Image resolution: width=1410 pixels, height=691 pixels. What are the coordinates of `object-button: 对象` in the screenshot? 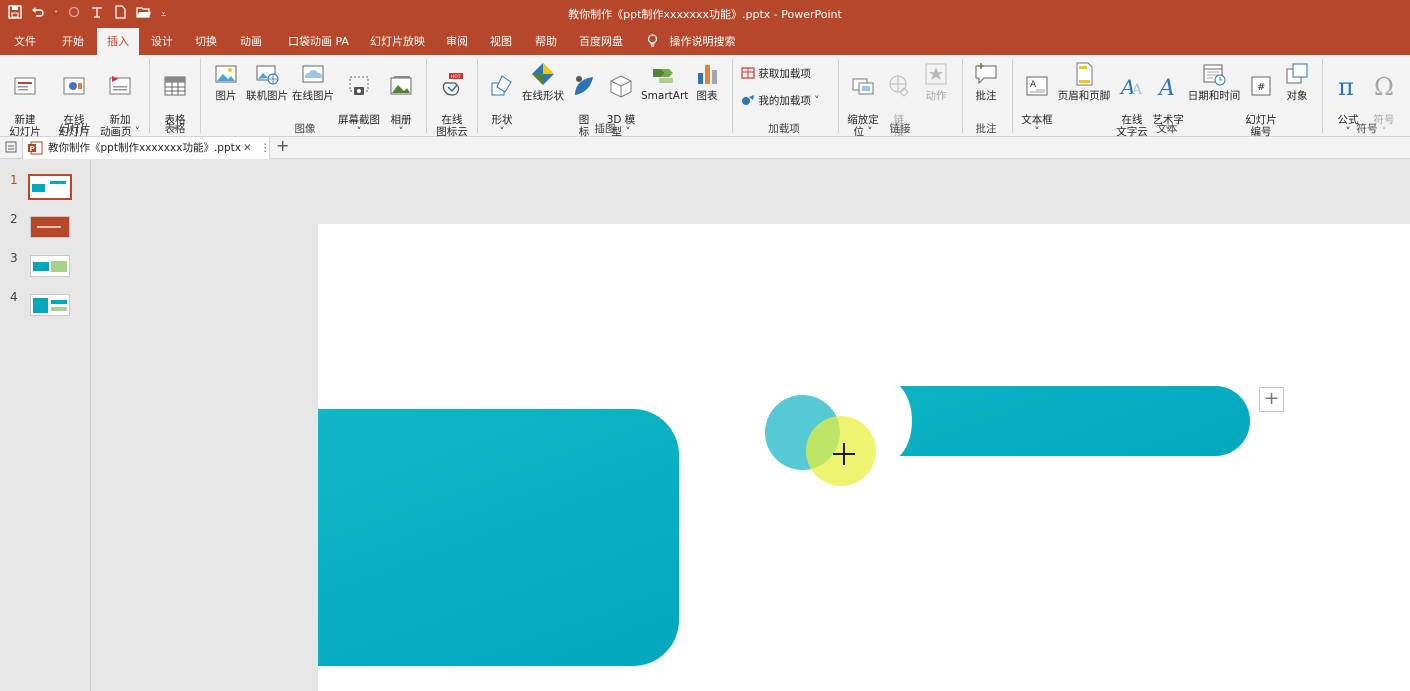 It's located at (1297, 81).